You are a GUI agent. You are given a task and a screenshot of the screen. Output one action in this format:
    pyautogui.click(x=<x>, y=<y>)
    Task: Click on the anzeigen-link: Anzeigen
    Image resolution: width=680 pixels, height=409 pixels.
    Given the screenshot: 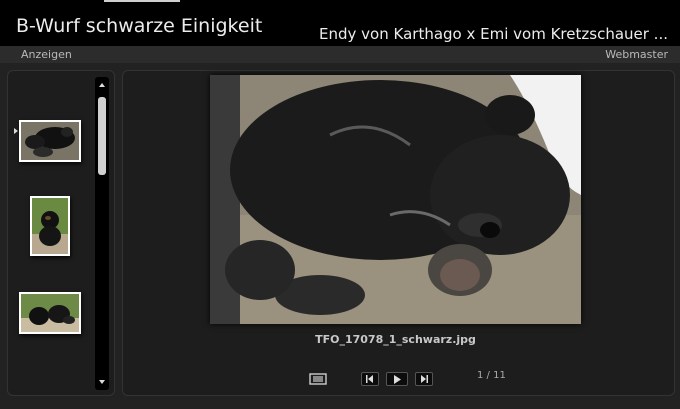 What is the action you would take?
    pyautogui.click(x=46, y=54)
    